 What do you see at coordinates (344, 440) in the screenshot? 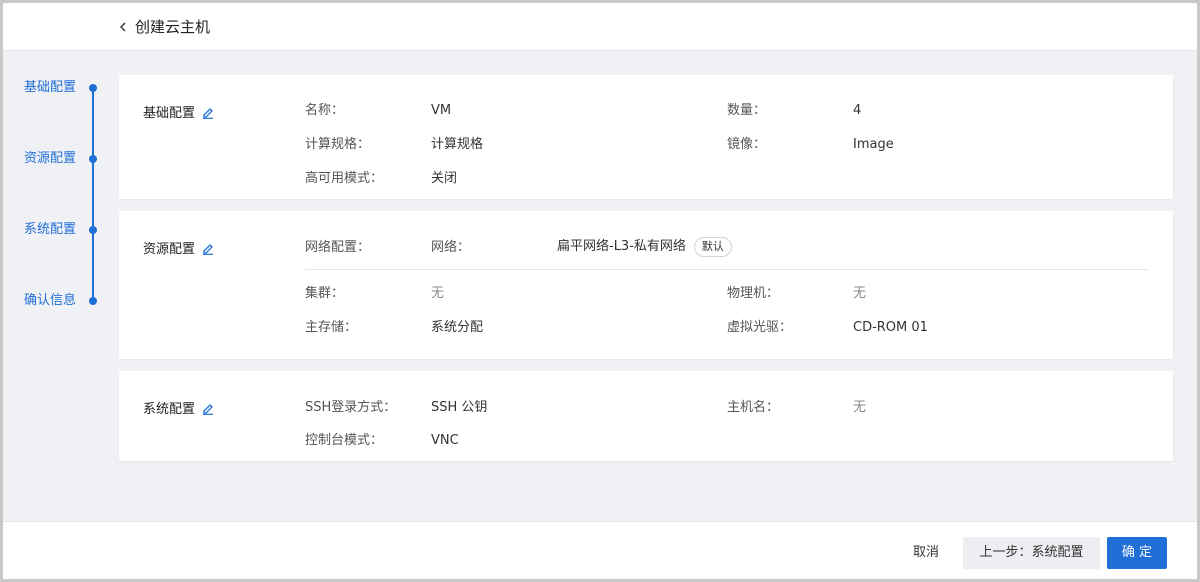
I see `console-label: 控制台模式：` at bounding box center [344, 440].